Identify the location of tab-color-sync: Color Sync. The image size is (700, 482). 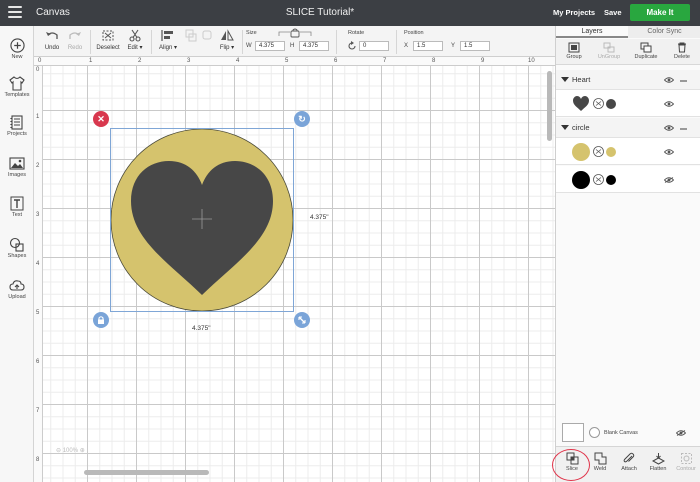
(664, 32).